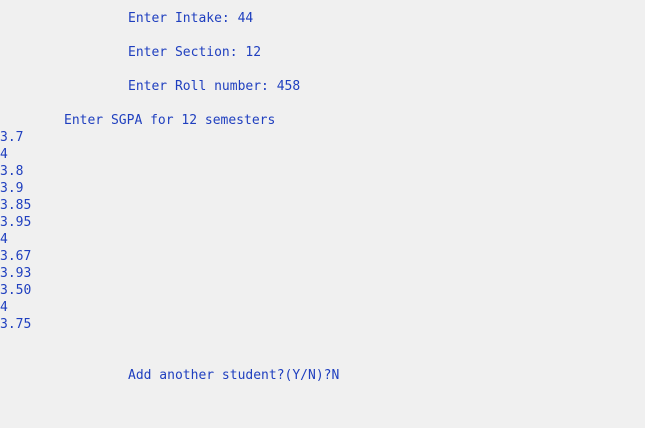  Describe the element at coordinates (214, 86) in the screenshot. I see `roll-line: Enter Roll number: 458` at that location.